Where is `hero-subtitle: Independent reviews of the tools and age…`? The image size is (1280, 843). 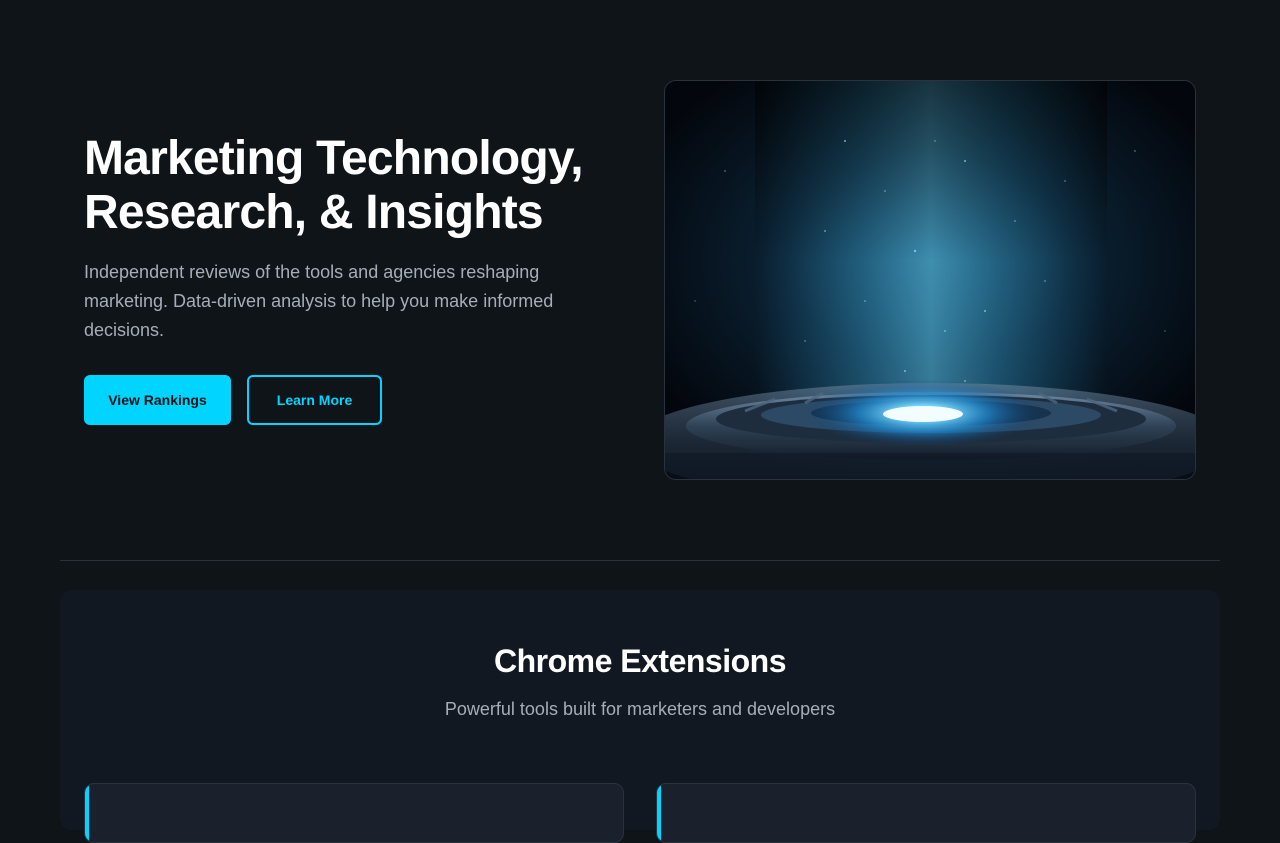
hero-subtitle: Independent reviews of the tools and age… is located at coordinates (319, 301).